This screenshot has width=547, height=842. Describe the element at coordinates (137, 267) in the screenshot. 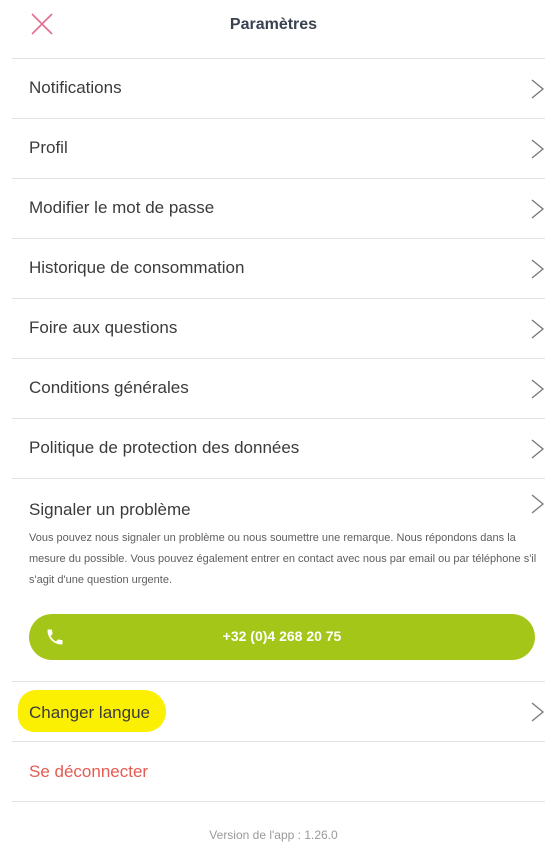

I see `menu-item-label: Historique de consommation` at that location.